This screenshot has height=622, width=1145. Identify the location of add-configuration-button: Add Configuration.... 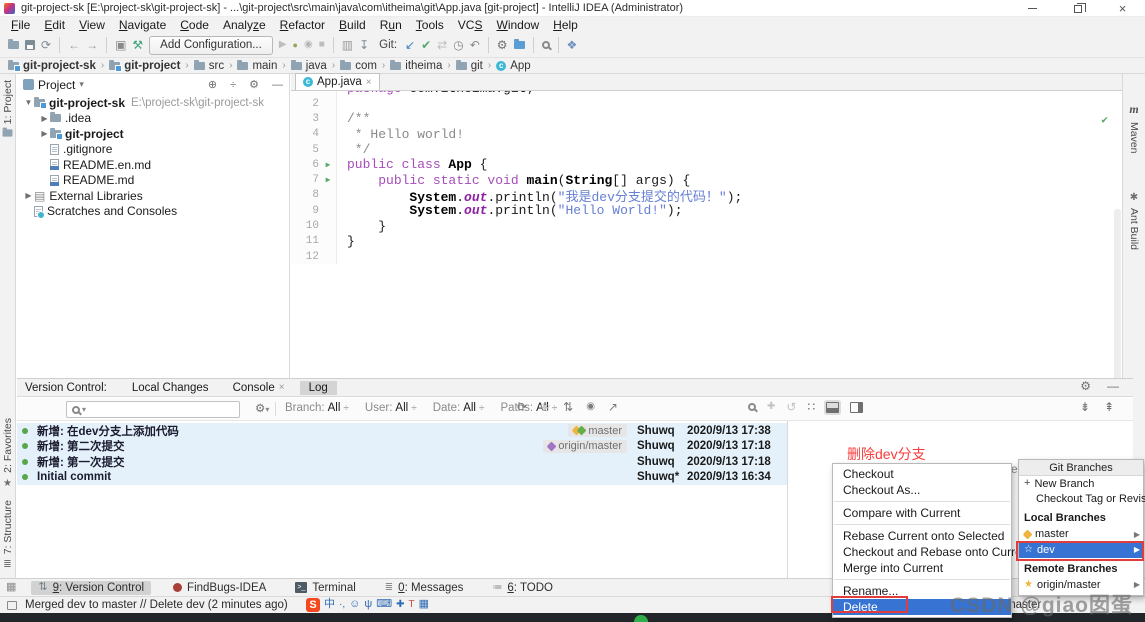
(211, 45).